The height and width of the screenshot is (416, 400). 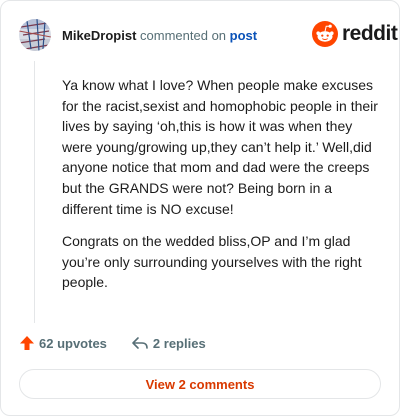 I want to click on upvote-button: 62 upvotes, so click(x=63, y=343).